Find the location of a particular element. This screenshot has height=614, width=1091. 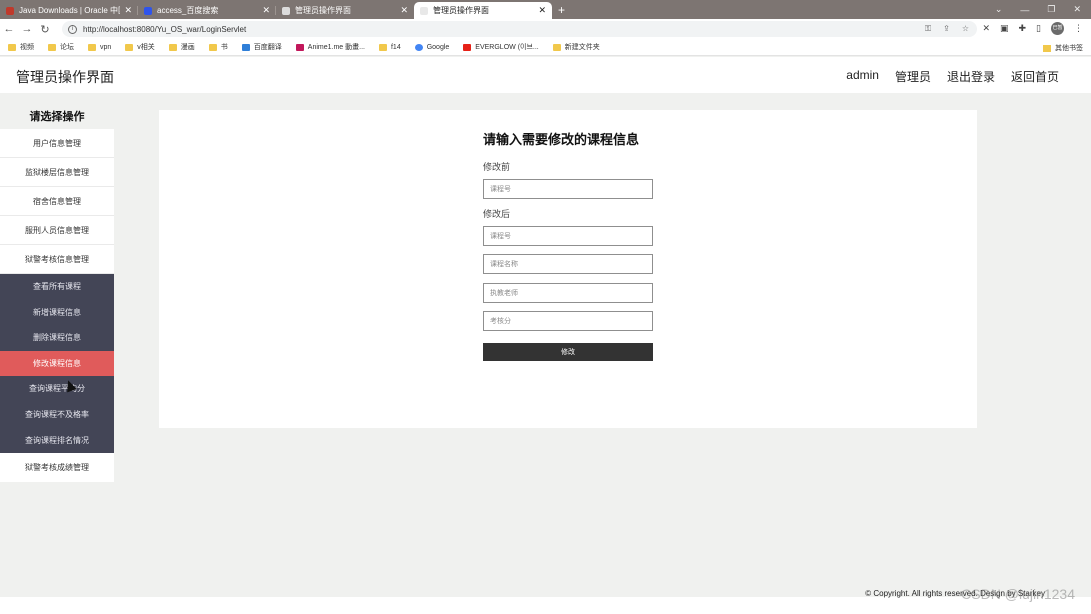

bookmark: v相关 is located at coordinates (140, 47).